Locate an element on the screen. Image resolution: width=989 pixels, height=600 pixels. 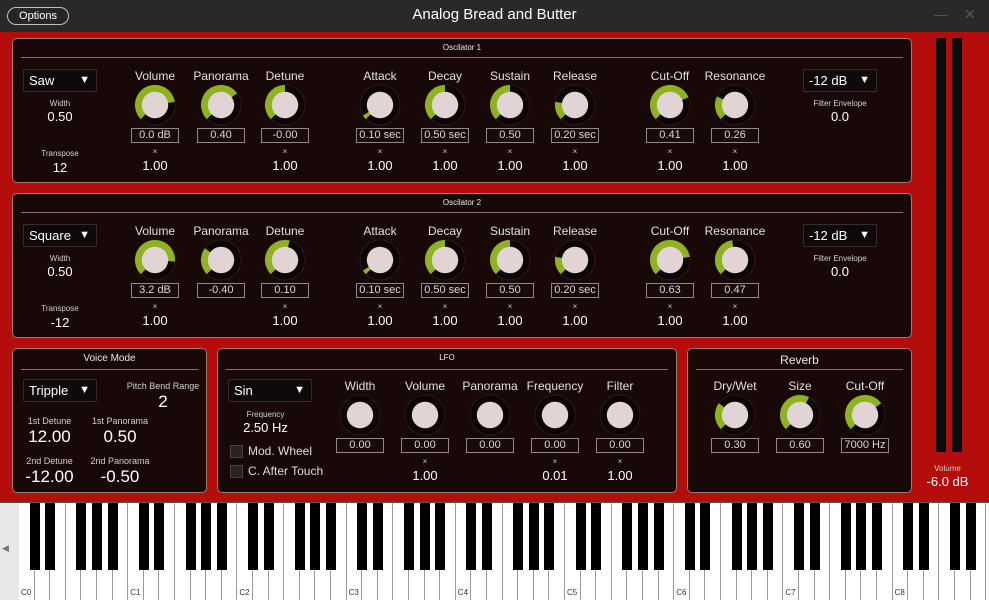
knob-decay is located at coordinates (445, 260).